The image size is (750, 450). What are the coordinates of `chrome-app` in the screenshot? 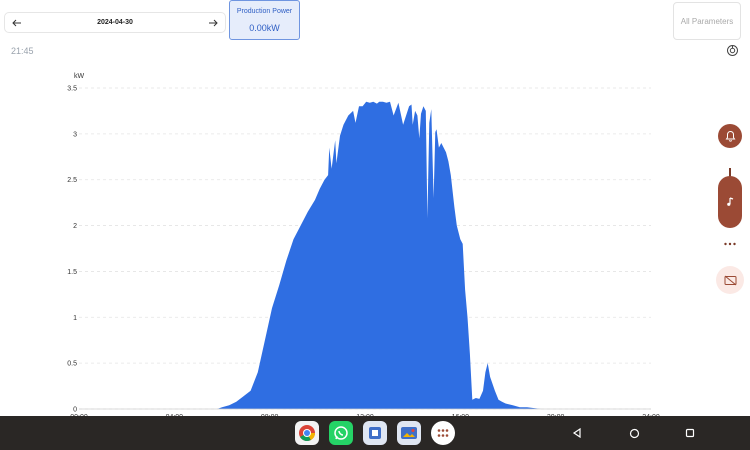 It's located at (307, 433).